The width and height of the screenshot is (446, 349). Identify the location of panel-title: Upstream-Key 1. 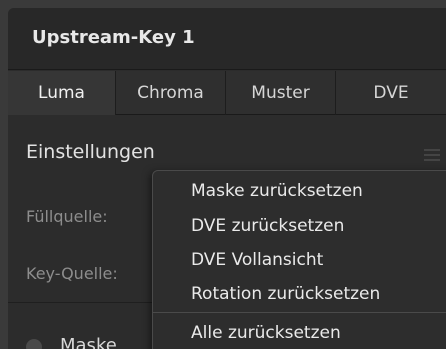
(113, 37).